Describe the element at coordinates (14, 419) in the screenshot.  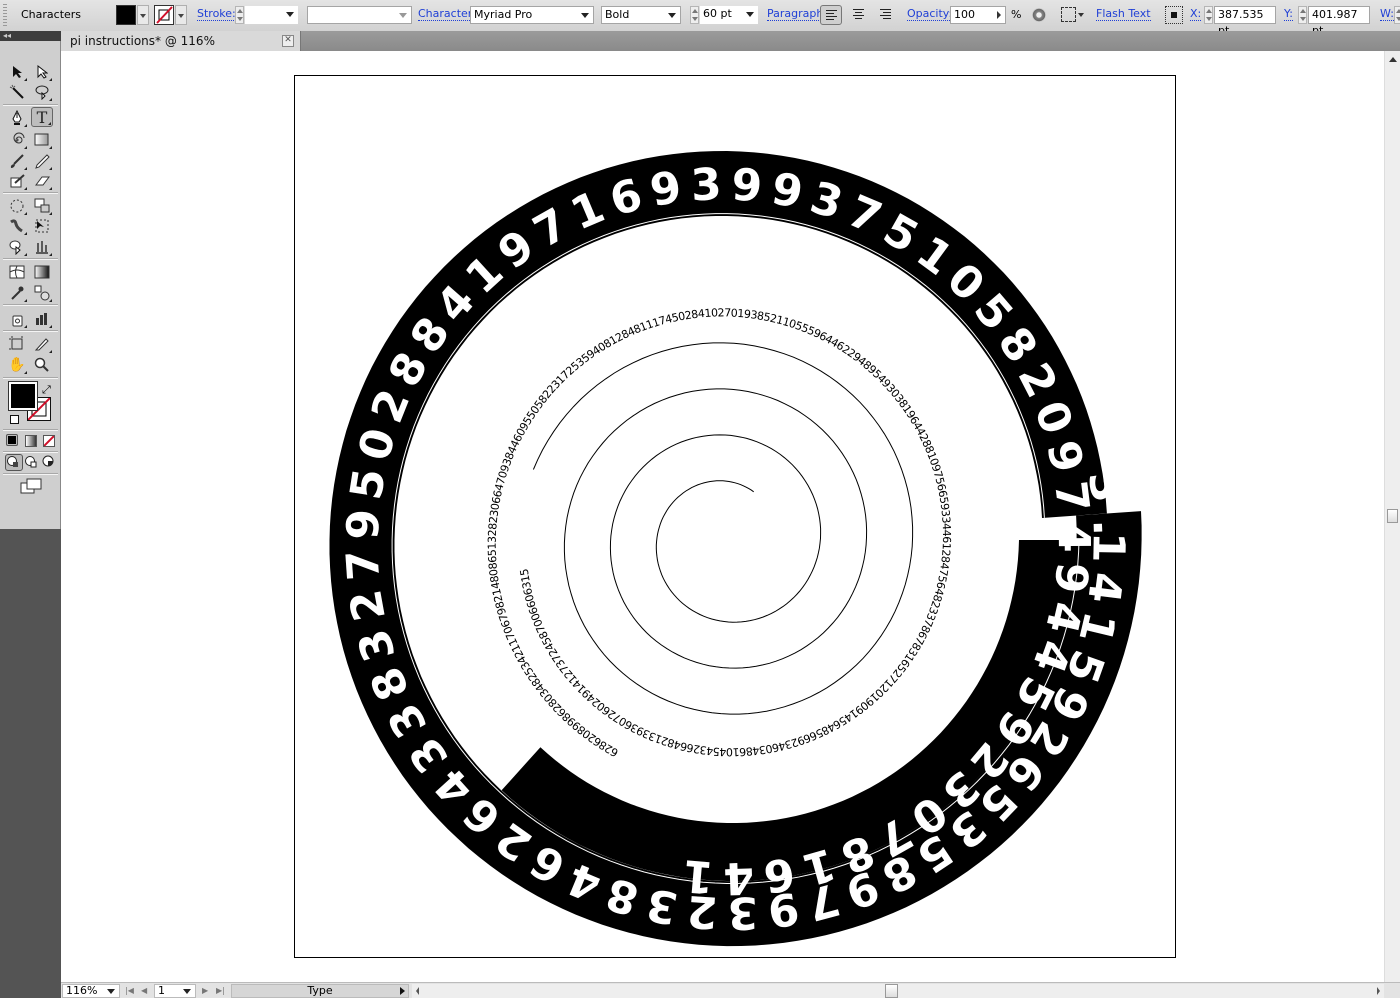
I see `default-colors-icon` at that location.